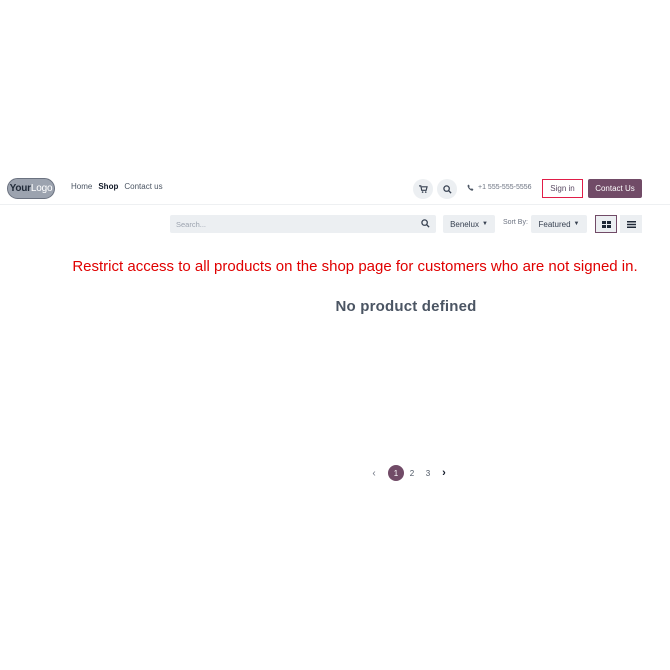 This screenshot has width=670, height=670. Describe the element at coordinates (428, 473) in the screenshot. I see `page-3: 3` at that location.